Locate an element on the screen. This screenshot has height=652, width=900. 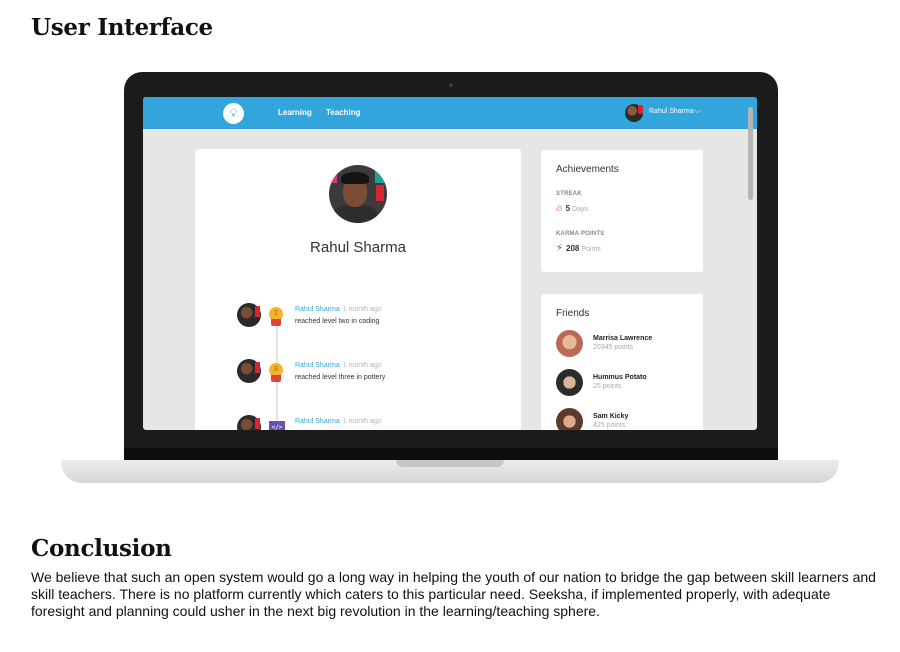
medal-icon: 3 is located at coordinates (276, 372).